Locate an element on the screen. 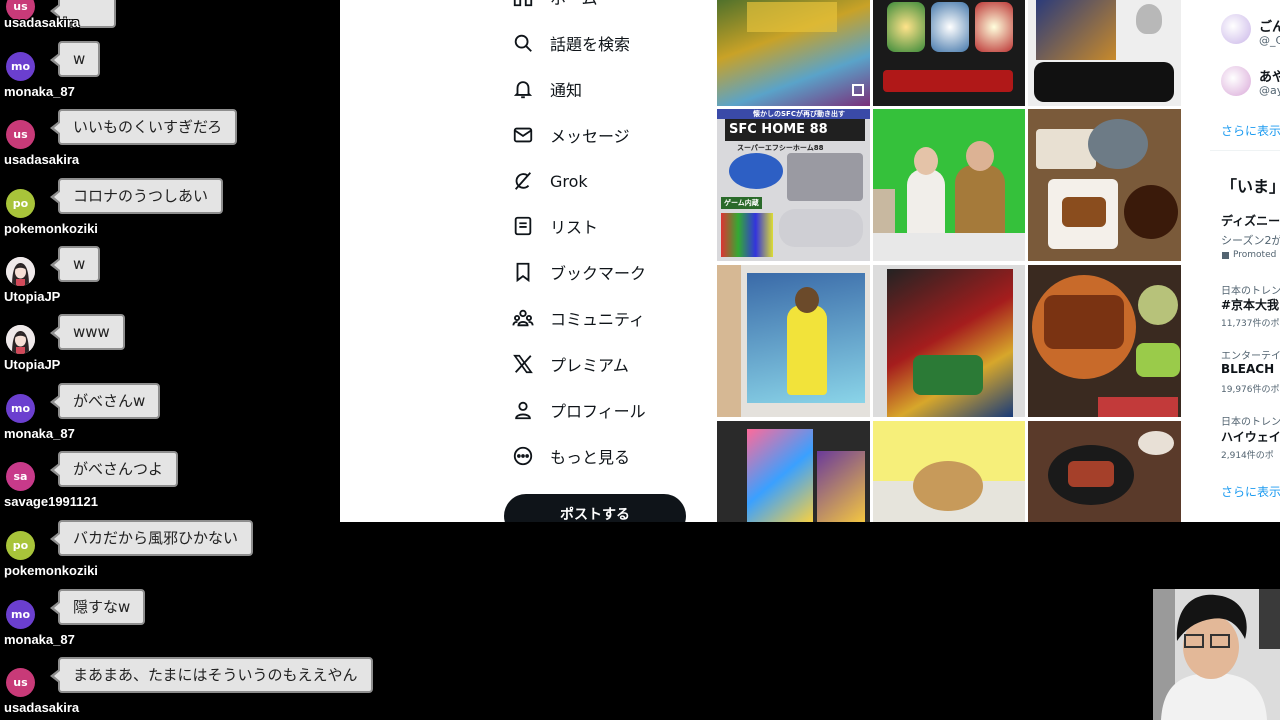 This screenshot has height=720, width=1280. trend-item: 日本のトレン #京本大我 11,737件のポ is located at coordinates (1245, 307).